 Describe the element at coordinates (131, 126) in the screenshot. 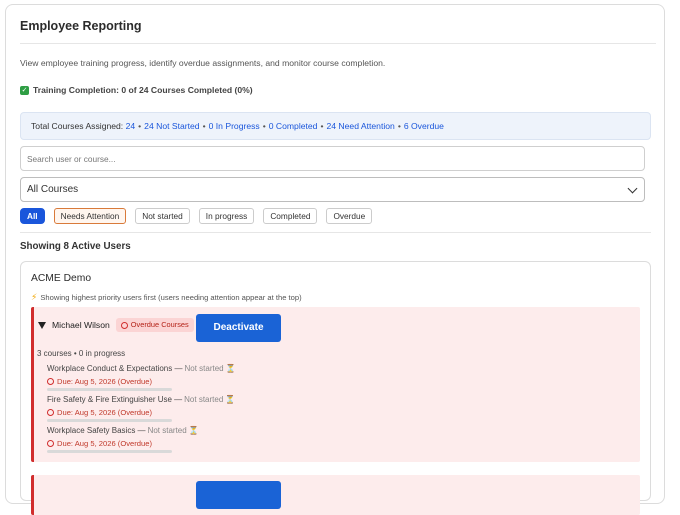

I see `summary-total: 24` at that location.